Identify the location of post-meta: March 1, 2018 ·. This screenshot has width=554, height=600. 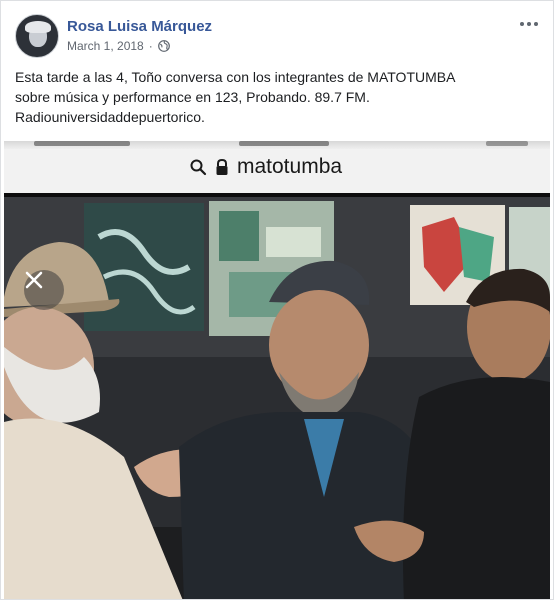
(118, 46).